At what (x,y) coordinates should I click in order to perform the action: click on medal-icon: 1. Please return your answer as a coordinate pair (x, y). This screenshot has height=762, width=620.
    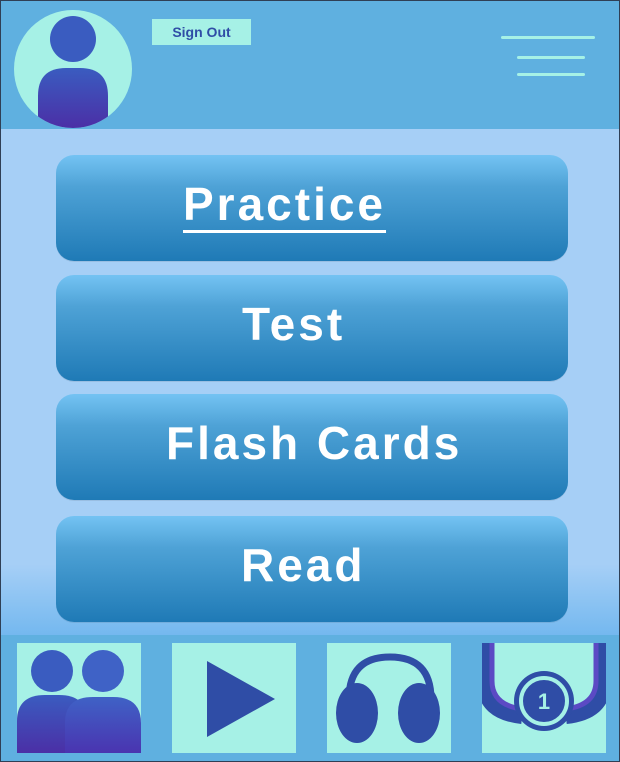
    Looking at the image, I should click on (544, 698).